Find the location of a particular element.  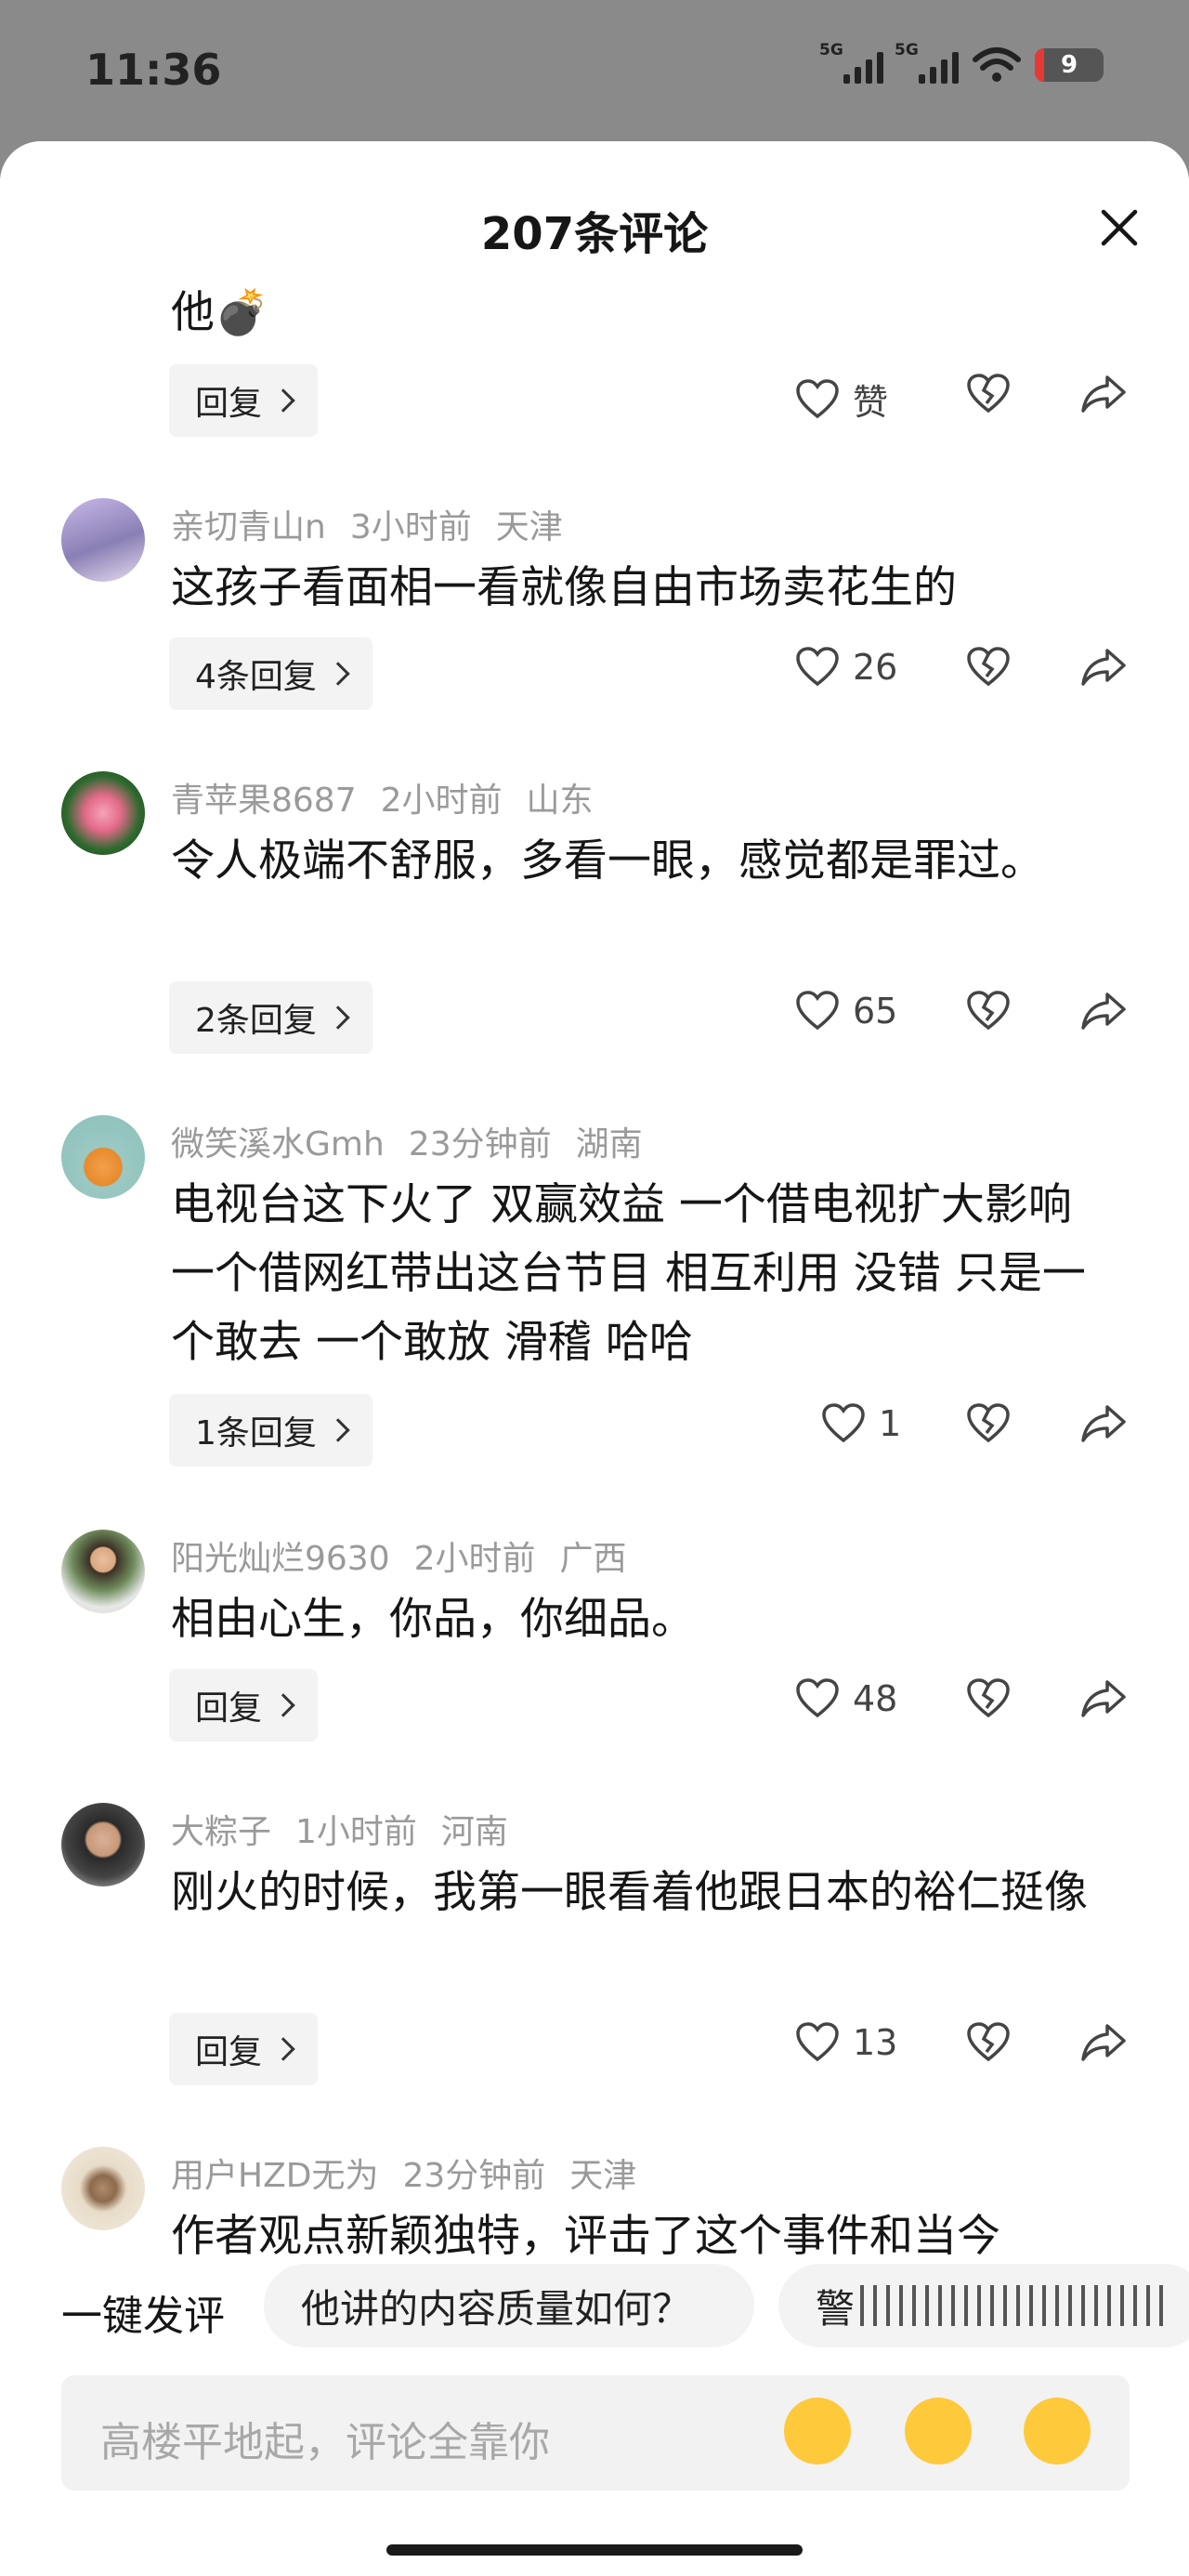

like-count: 65 is located at coordinates (875, 1011).